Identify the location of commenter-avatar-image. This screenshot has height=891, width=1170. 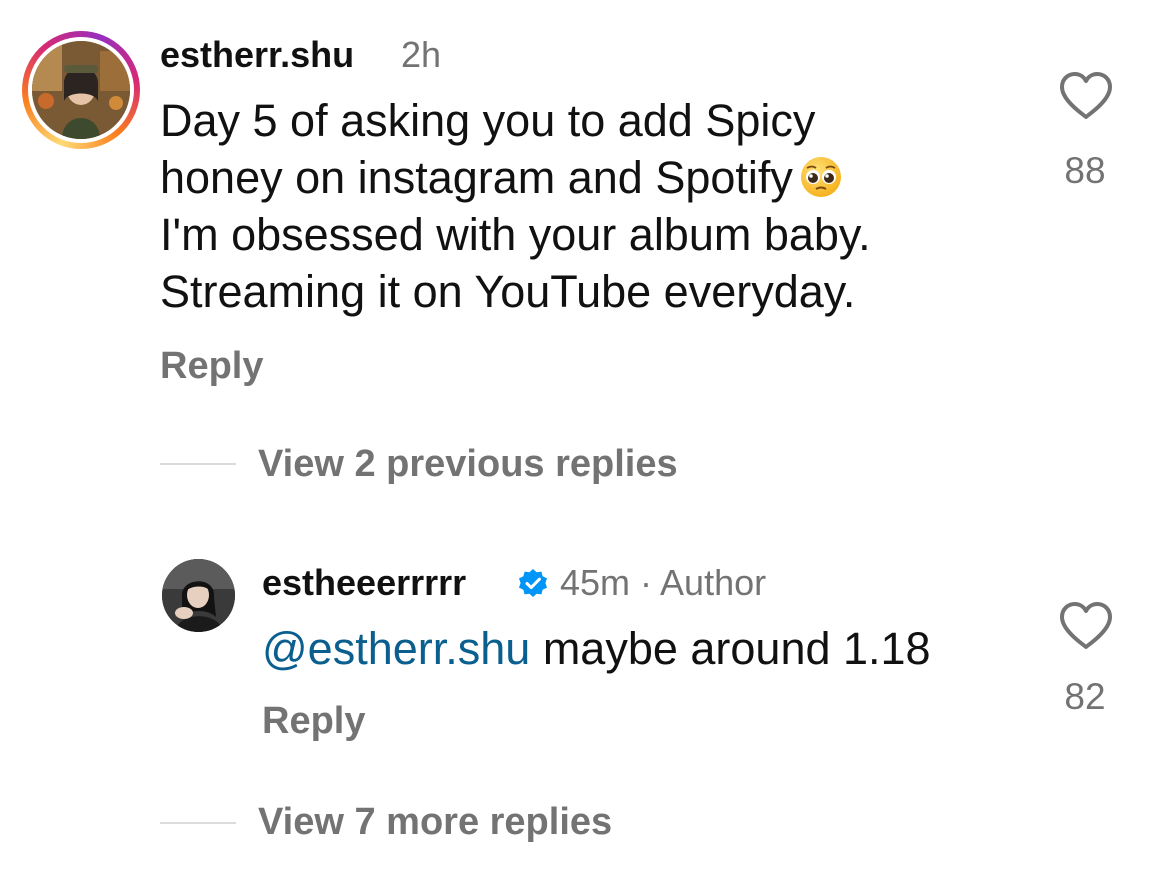
(81, 90).